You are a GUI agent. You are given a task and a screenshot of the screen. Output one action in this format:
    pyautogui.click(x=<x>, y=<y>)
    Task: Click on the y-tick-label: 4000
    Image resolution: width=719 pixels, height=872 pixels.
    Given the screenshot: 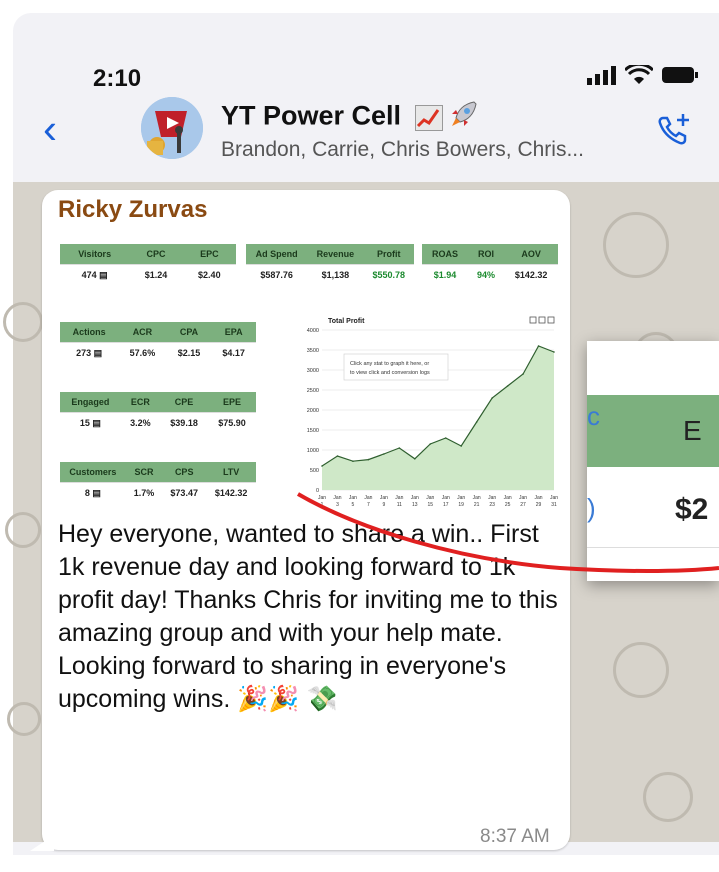 What is the action you would take?
    pyautogui.click(x=313, y=331)
    